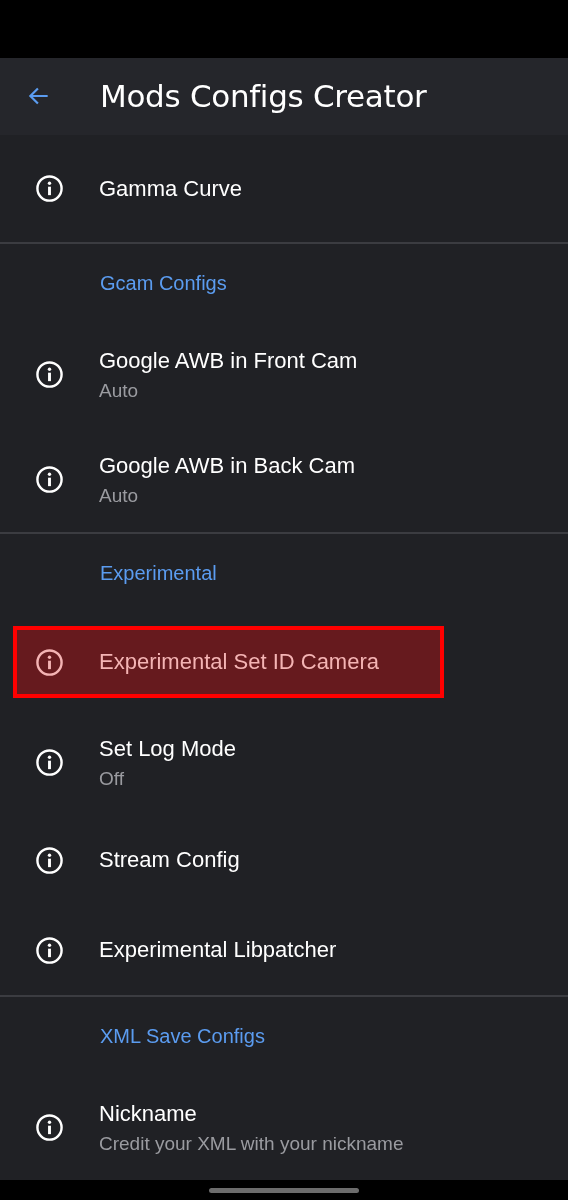 The image size is (568, 1200). Describe the element at coordinates (239, 662) in the screenshot. I see `item-title: Experimental Set ID Camera` at that location.